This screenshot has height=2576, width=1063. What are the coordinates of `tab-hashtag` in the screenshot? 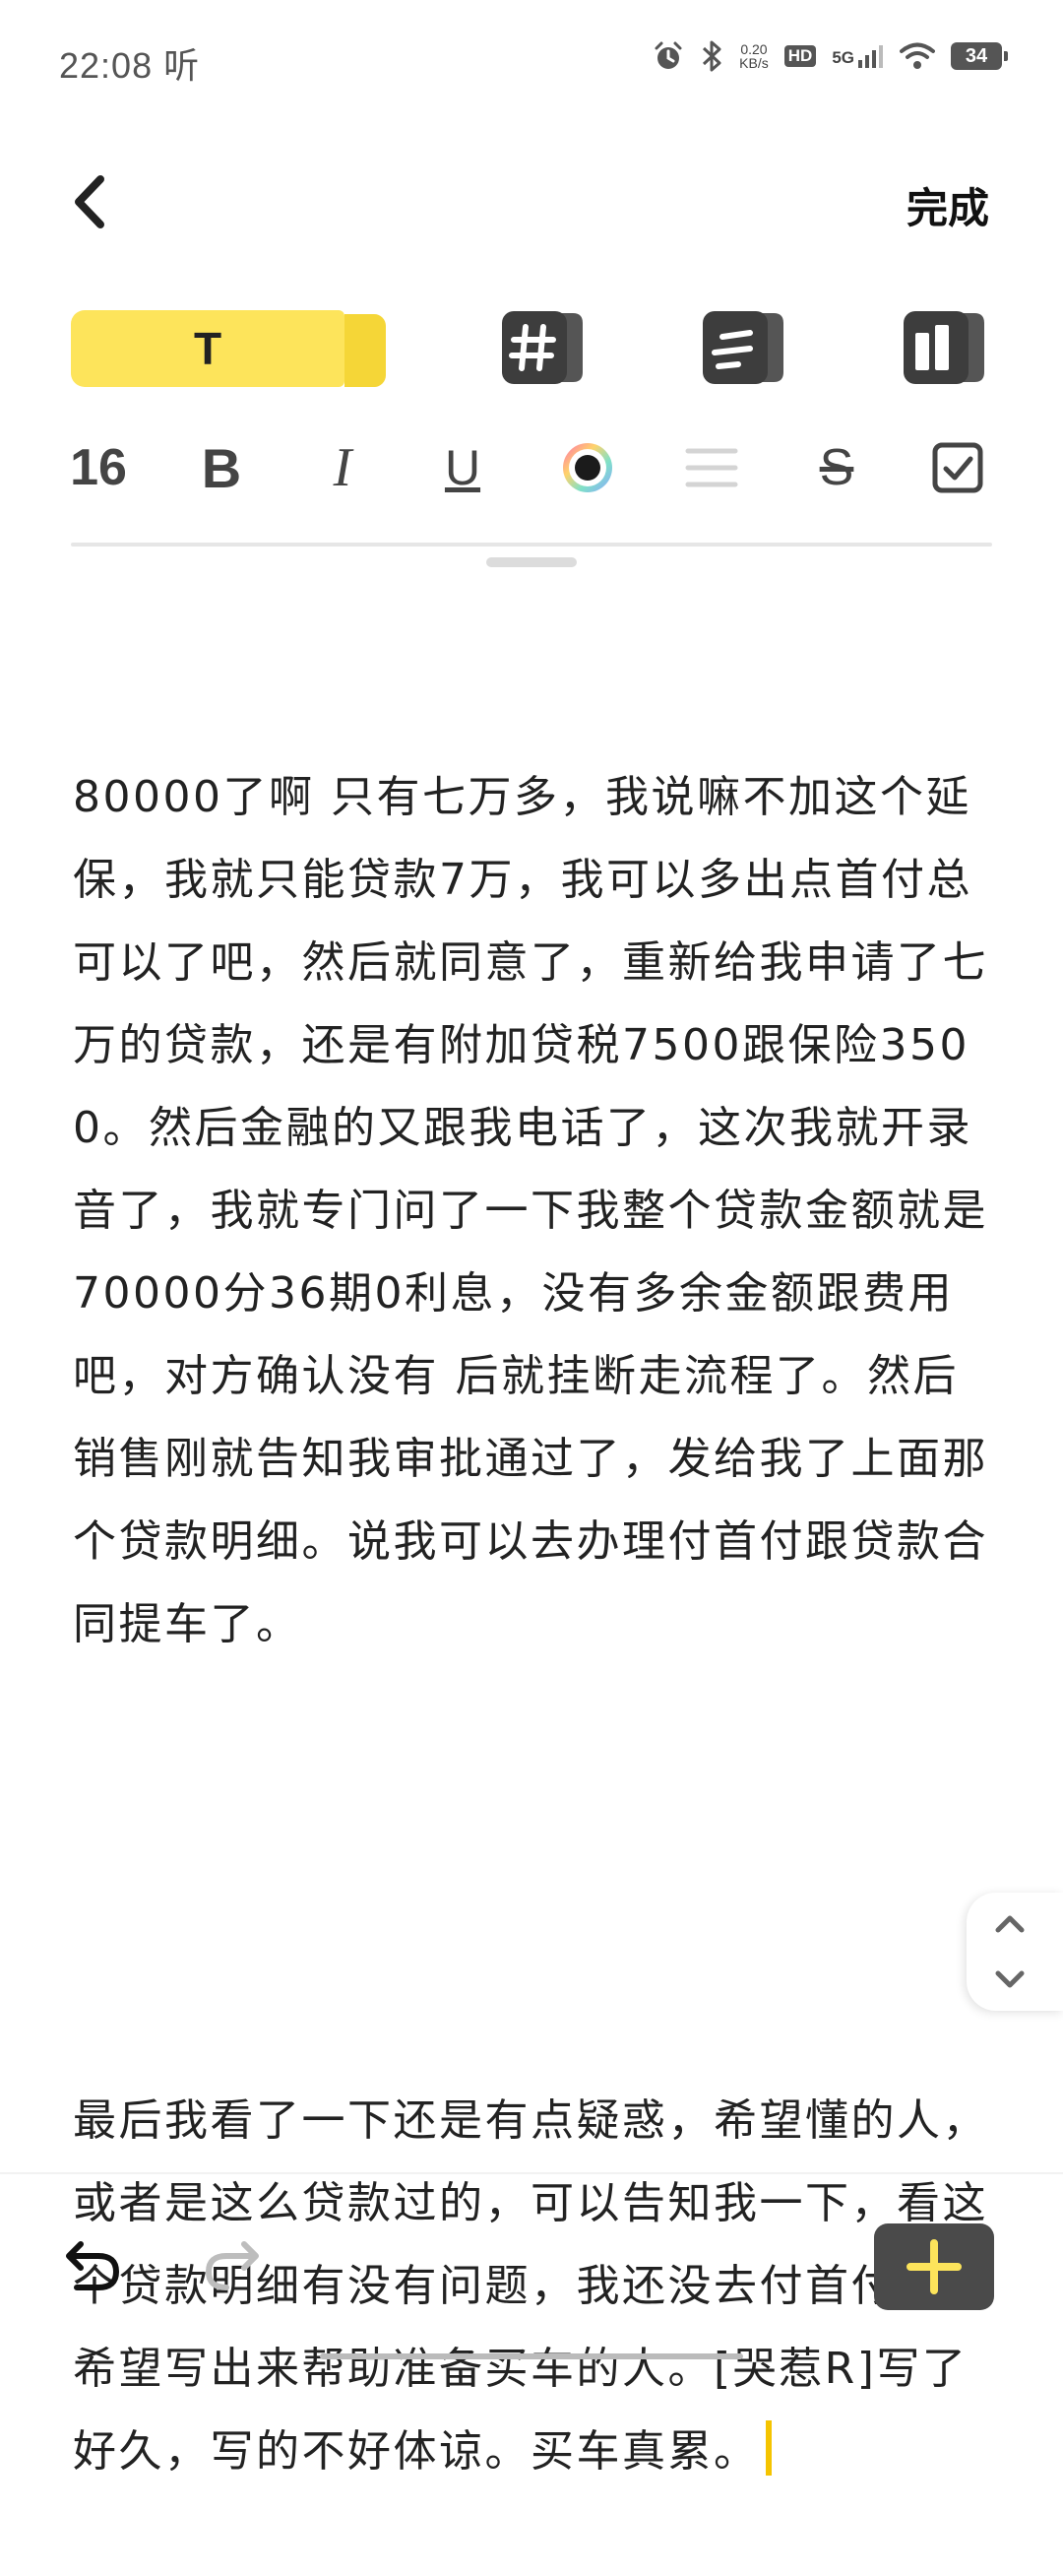 It's located at (542, 346).